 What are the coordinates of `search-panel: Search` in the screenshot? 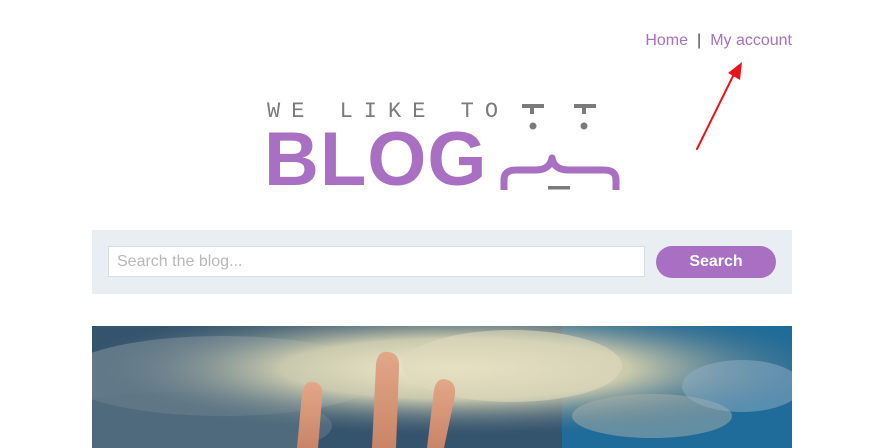 It's located at (442, 262).